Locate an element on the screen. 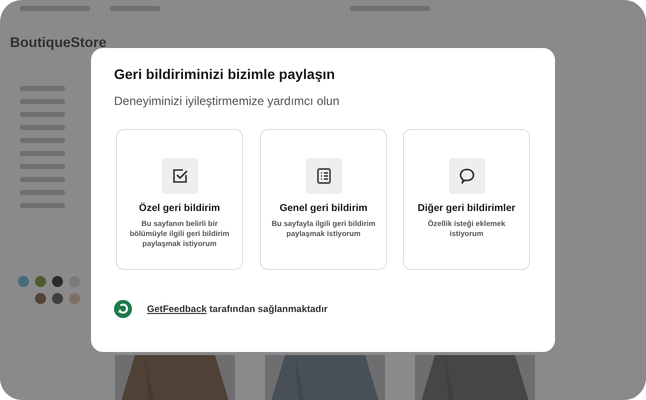  list-icon is located at coordinates (323, 176).